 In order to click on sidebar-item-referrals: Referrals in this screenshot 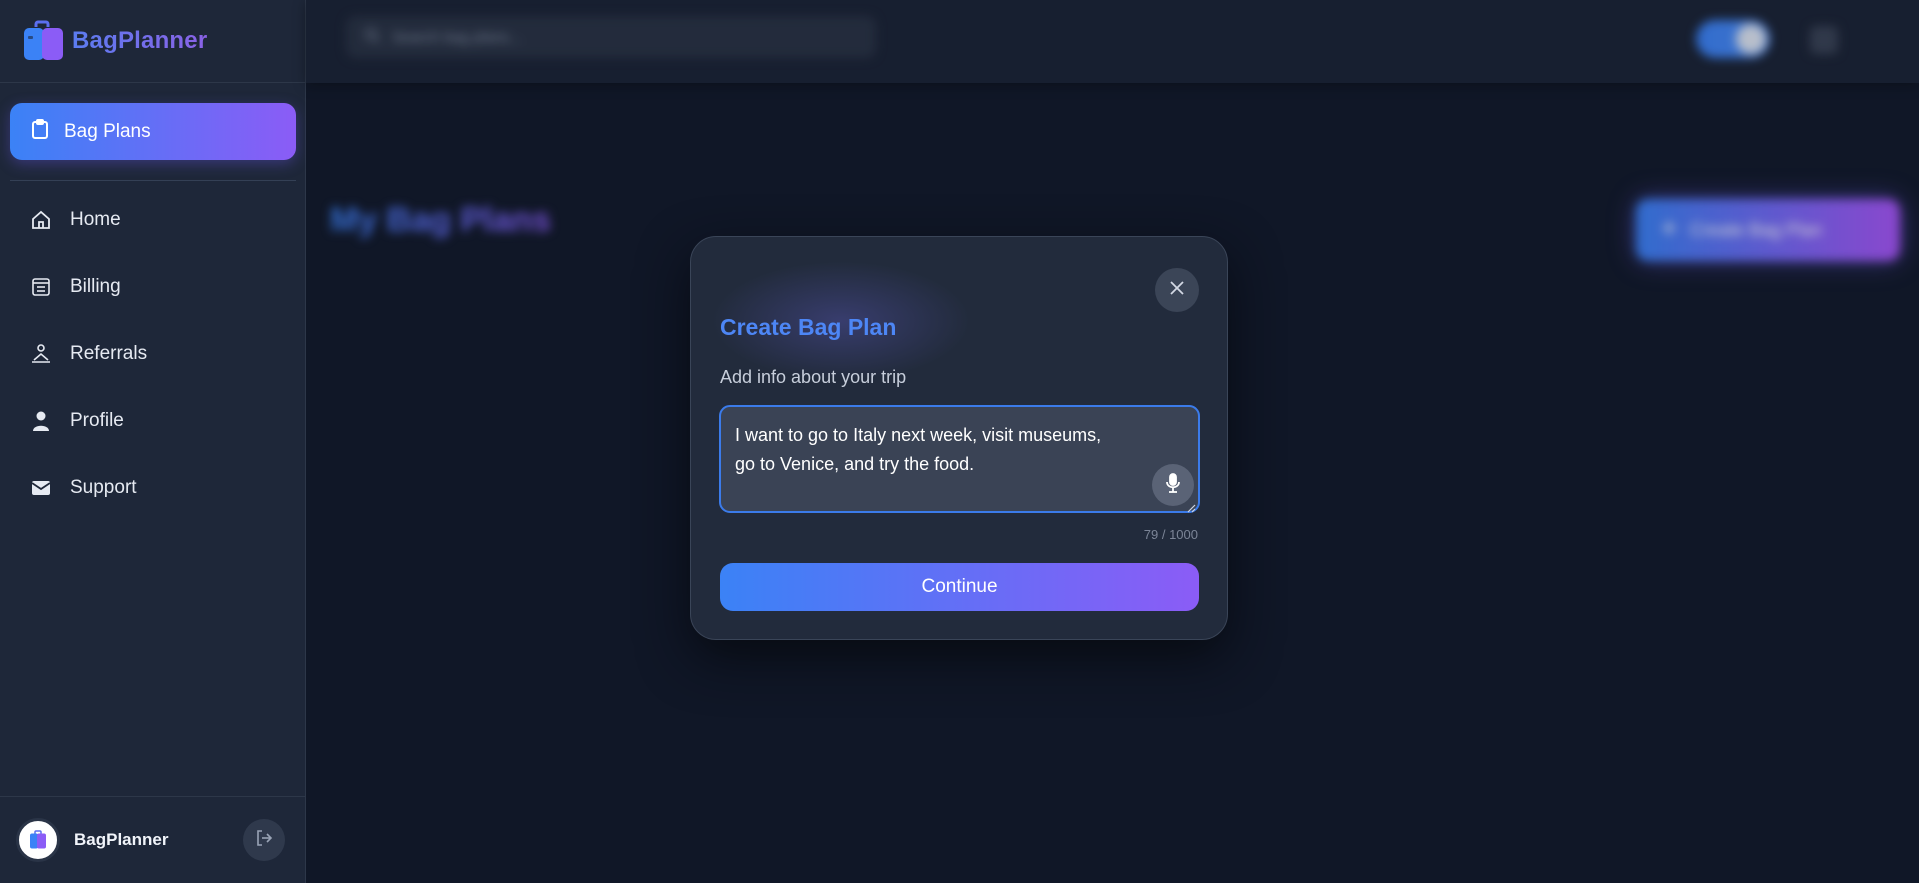, I will do `click(152, 353)`.